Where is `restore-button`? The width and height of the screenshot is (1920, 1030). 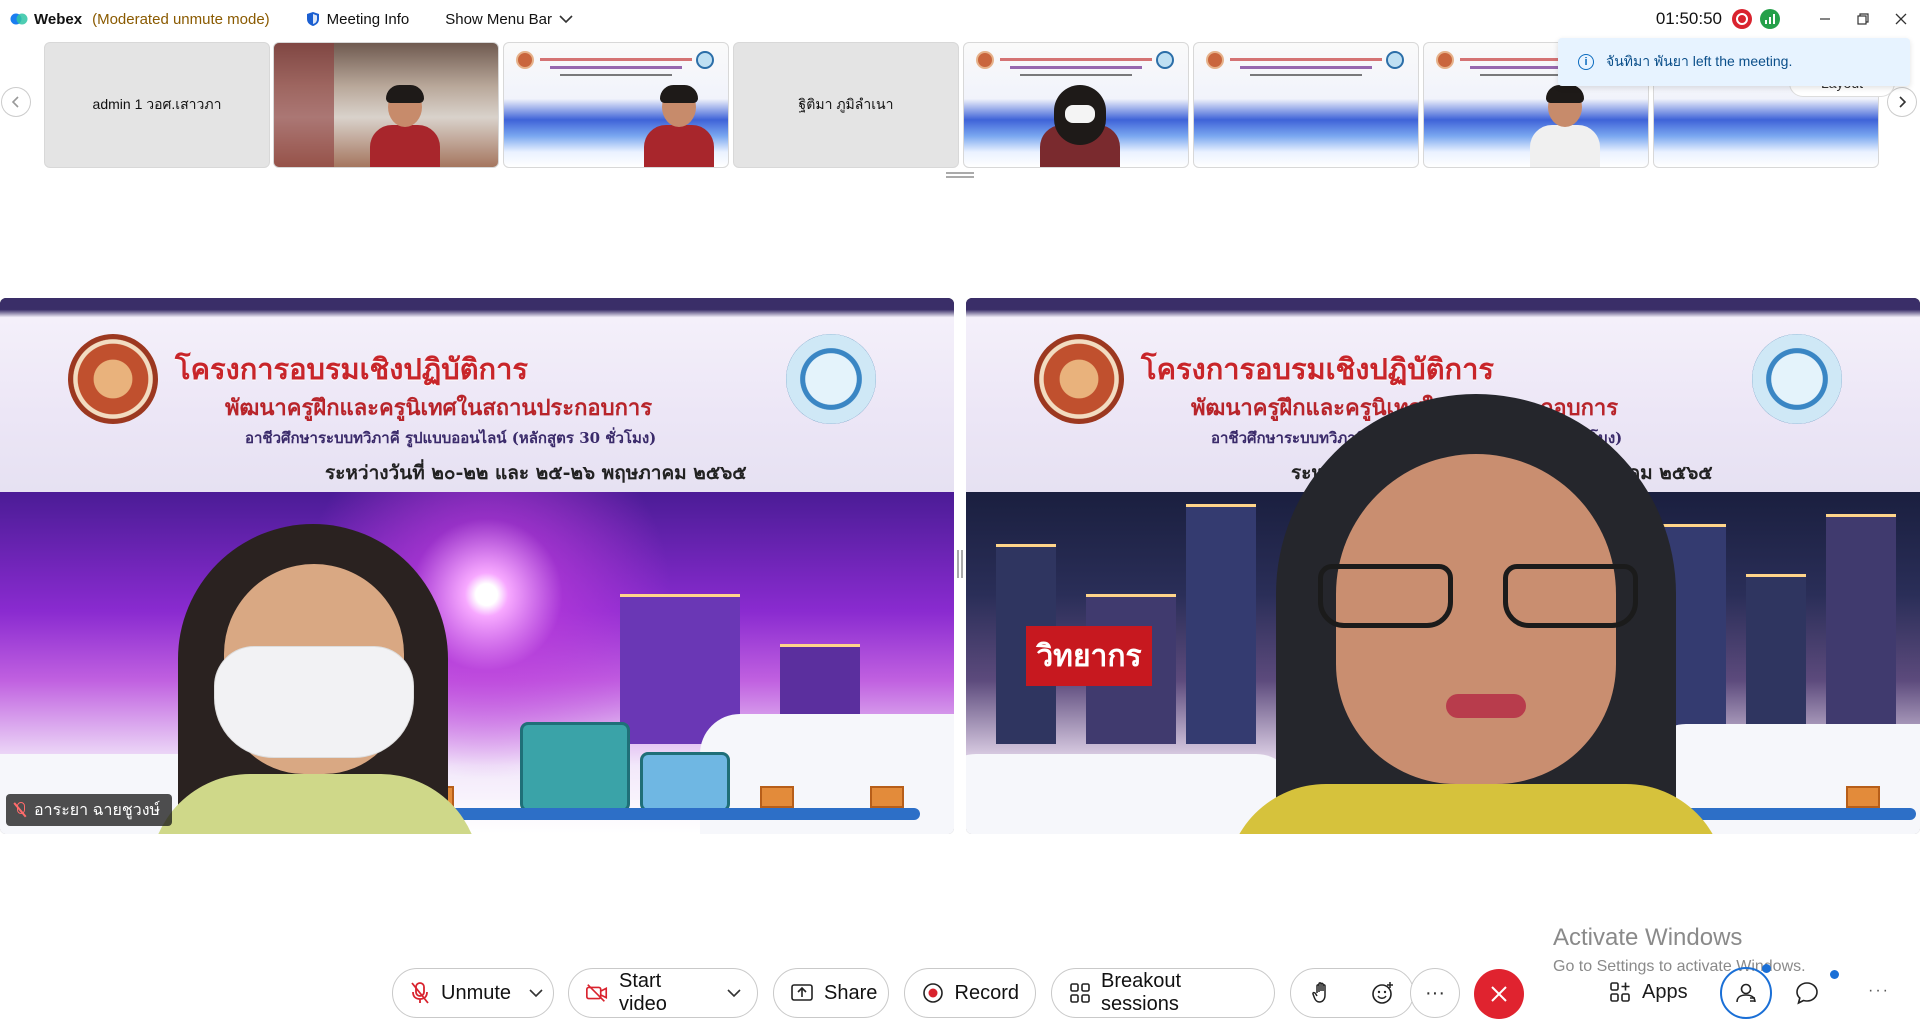 restore-button is located at coordinates (1863, 19).